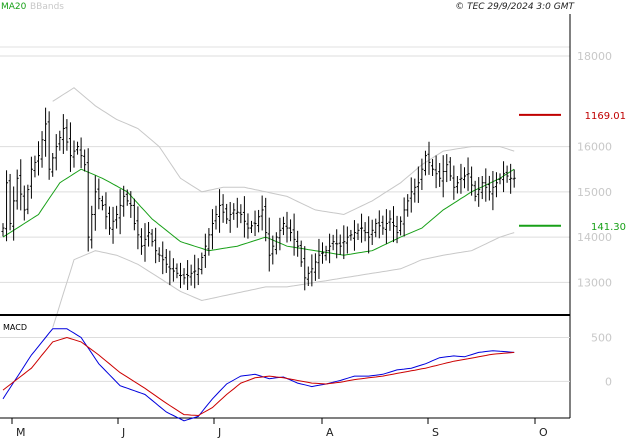 This screenshot has height=440, width=627. What do you see at coordinates (14, 7) in the screenshot?
I see `legend-ma20: MA20` at bounding box center [14, 7].